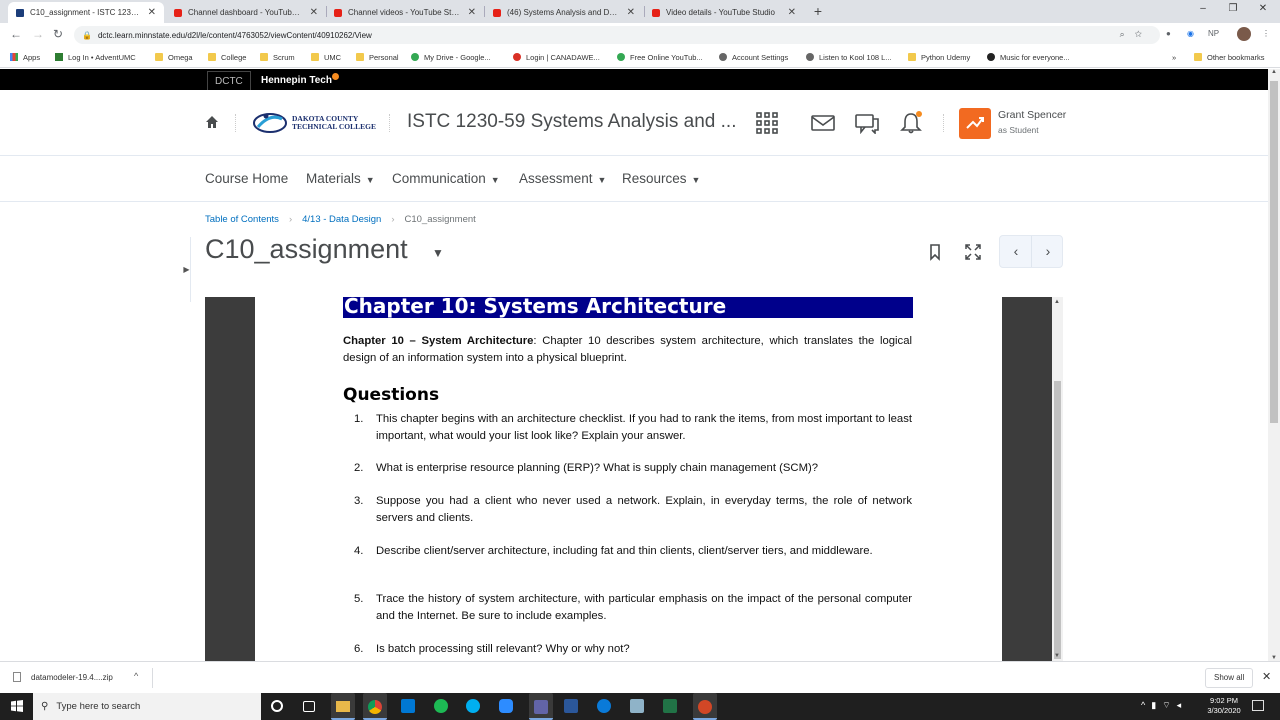 This screenshot has height=720, width=1280. What do you see at coordinates (473, 706) in the screenshot?
I see `skype-icon` at bounding box center [473, 706].